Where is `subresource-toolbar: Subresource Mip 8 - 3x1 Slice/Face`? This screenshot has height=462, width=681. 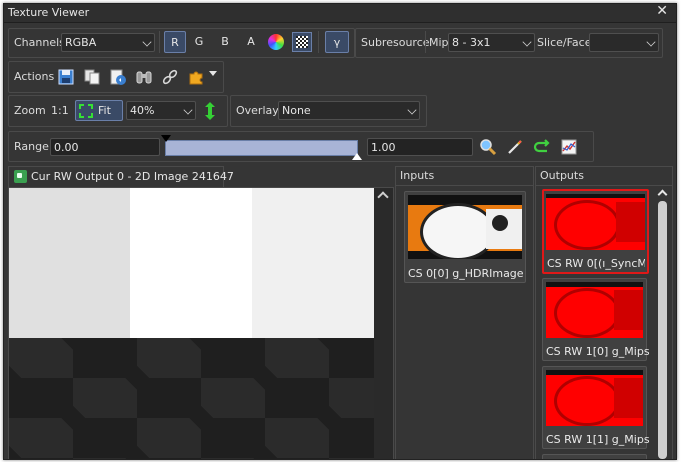 subresource-toolbar: Subresource Mip 8 - 3x1 Slice/Face is located at coordinates (509, 43).